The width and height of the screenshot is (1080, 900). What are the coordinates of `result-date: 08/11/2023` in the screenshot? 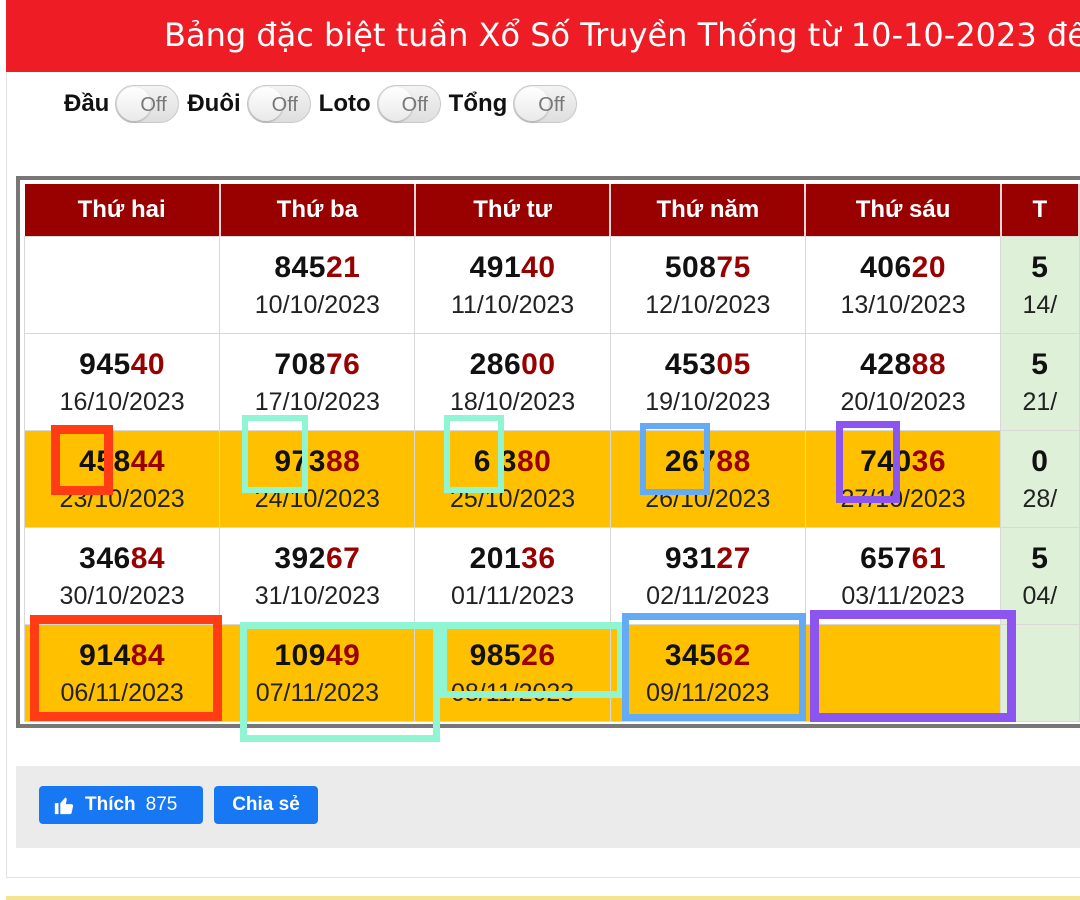 It's located at (512, 693).